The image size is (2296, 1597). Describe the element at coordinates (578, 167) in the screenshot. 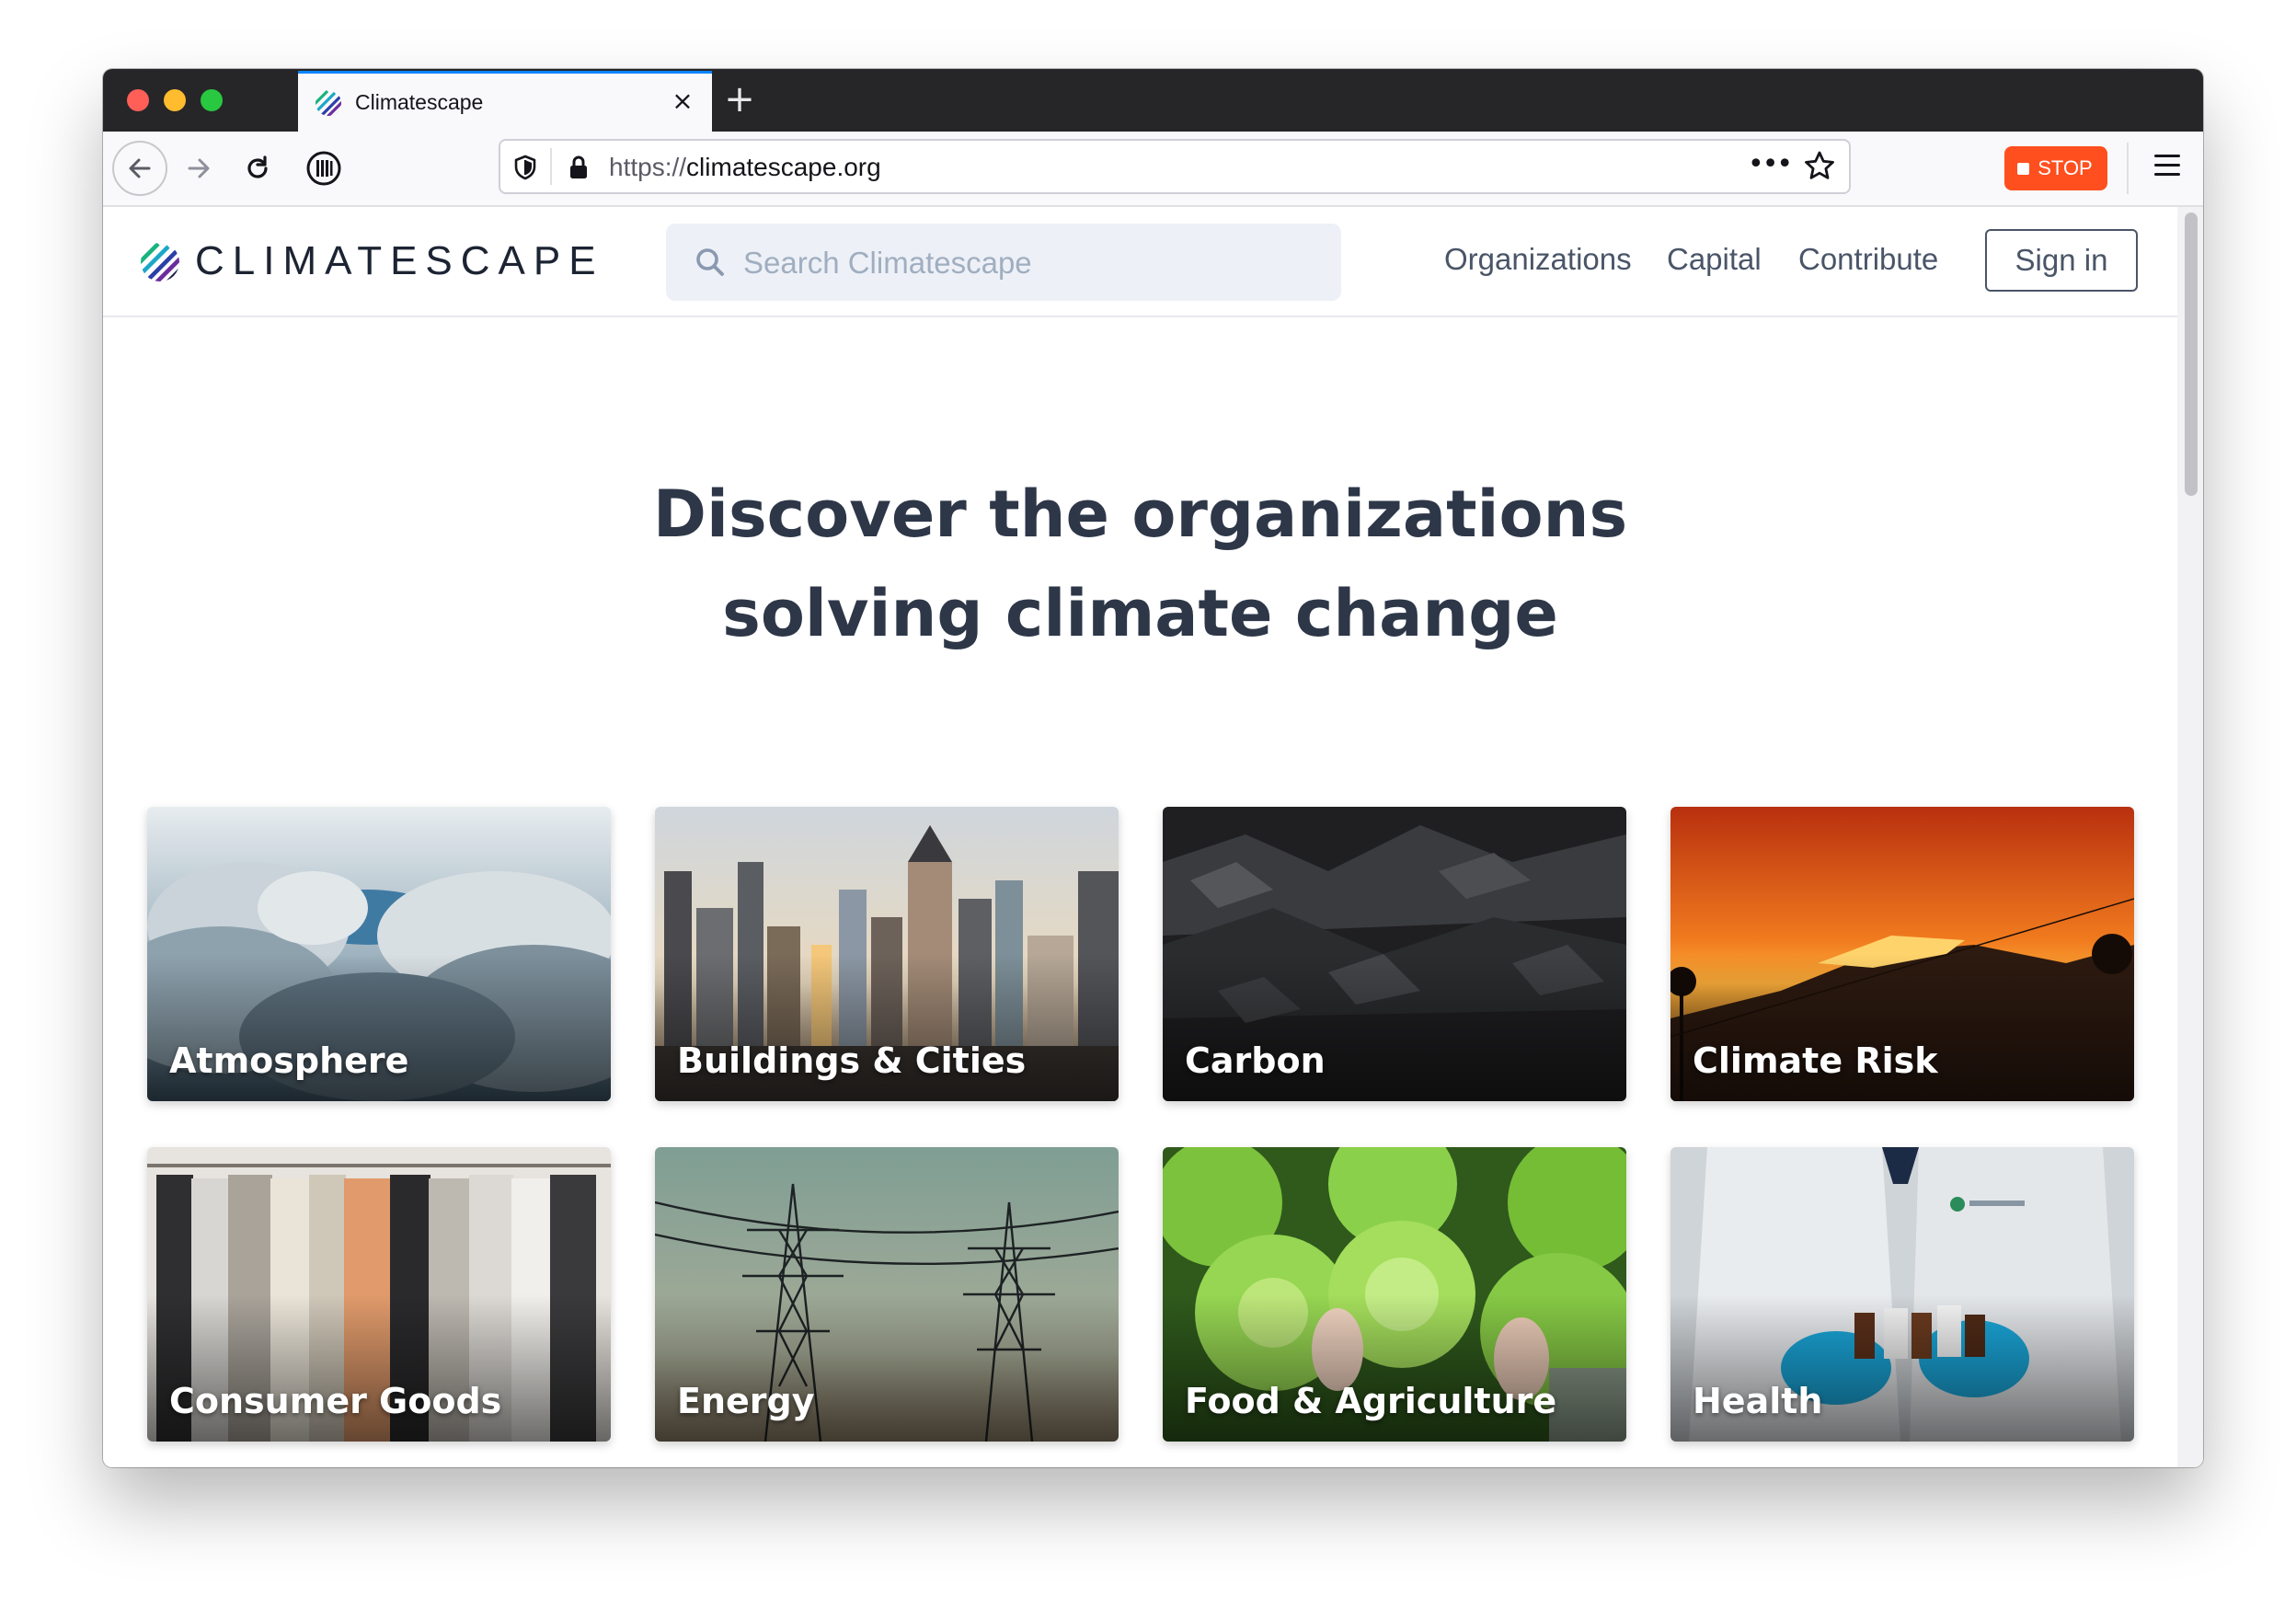

I see `lock-icon` at that location.